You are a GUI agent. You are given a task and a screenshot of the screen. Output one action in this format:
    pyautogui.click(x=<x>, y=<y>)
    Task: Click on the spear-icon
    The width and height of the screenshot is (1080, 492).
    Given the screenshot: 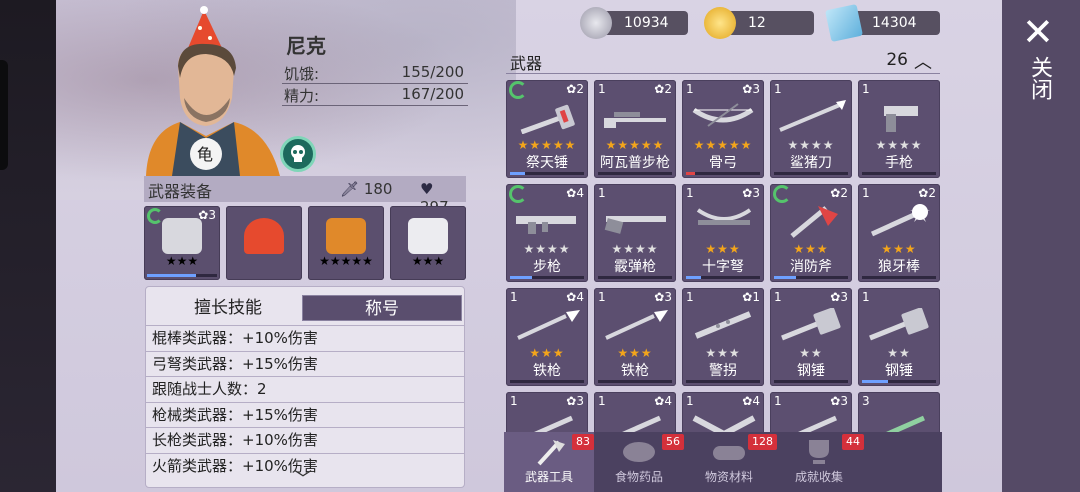 What is the action you would take?
    pyautogui.click(x=811, y=117)
    